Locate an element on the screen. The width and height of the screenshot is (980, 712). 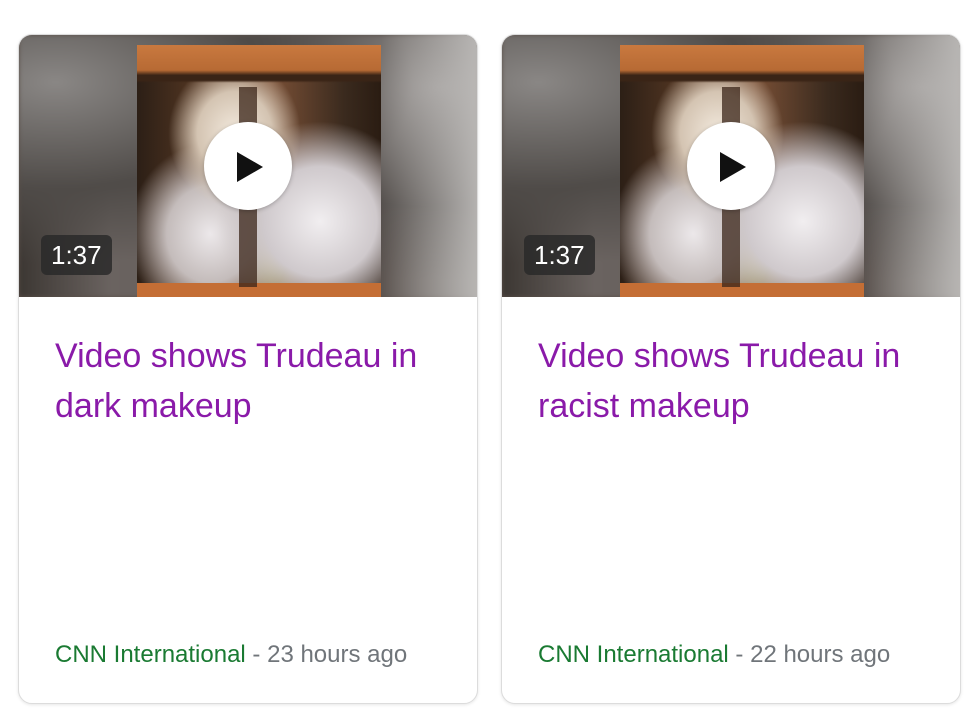
video-meta: CNN International - 23 hours ago is located at coordinates (231, 655).